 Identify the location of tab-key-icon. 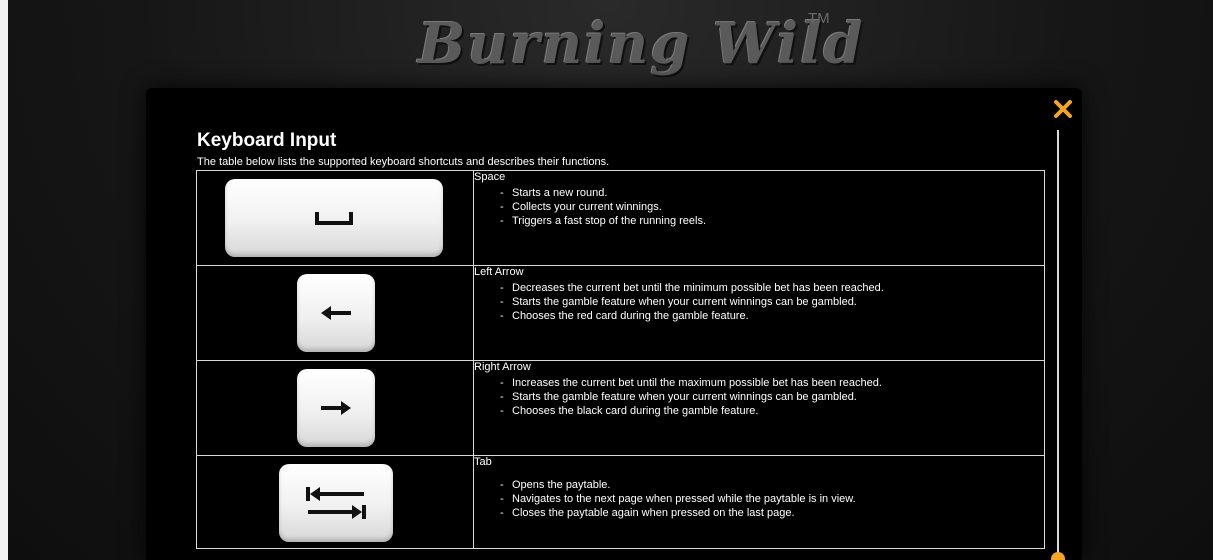
(336, 503).